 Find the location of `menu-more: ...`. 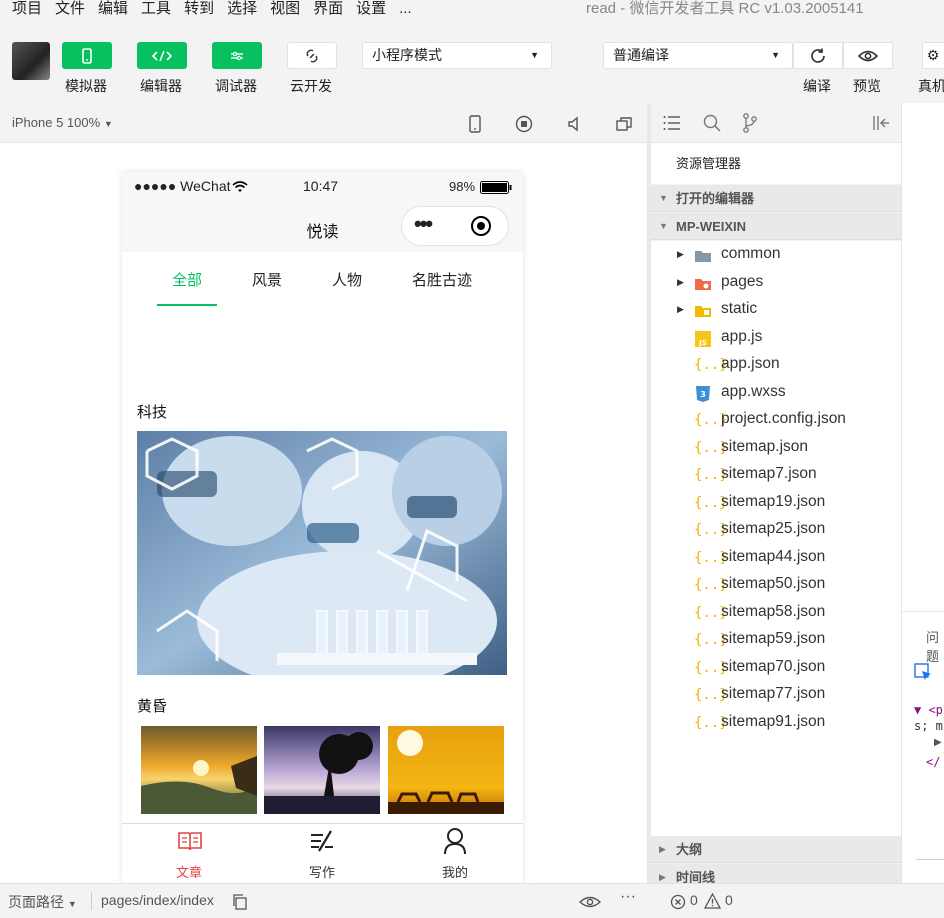

menu-more: ... is located at coordinates (405, 9).